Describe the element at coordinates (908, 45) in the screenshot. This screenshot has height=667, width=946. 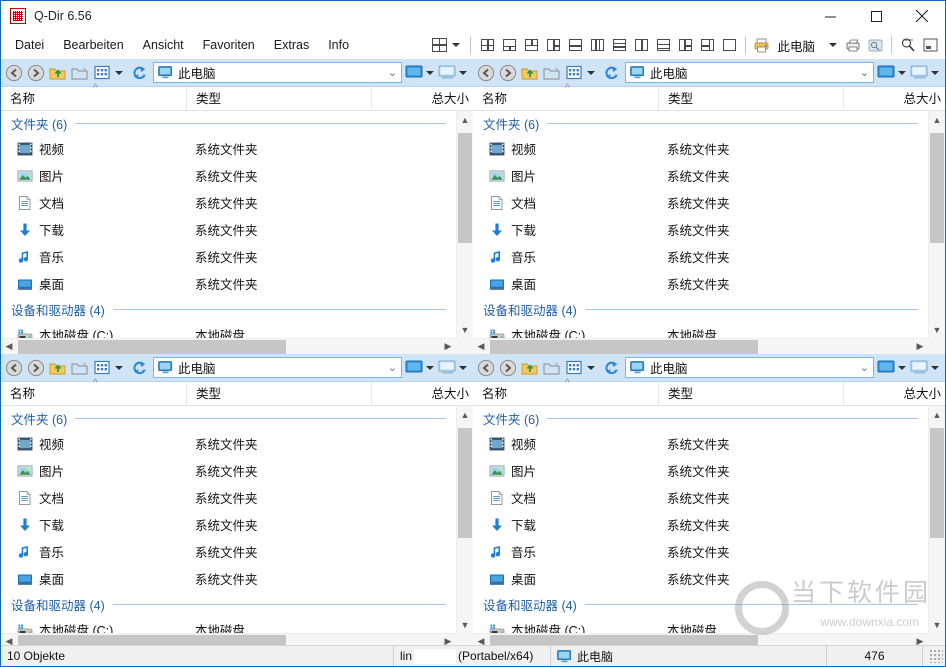
I see `zoom-icon: zoom` at that location.